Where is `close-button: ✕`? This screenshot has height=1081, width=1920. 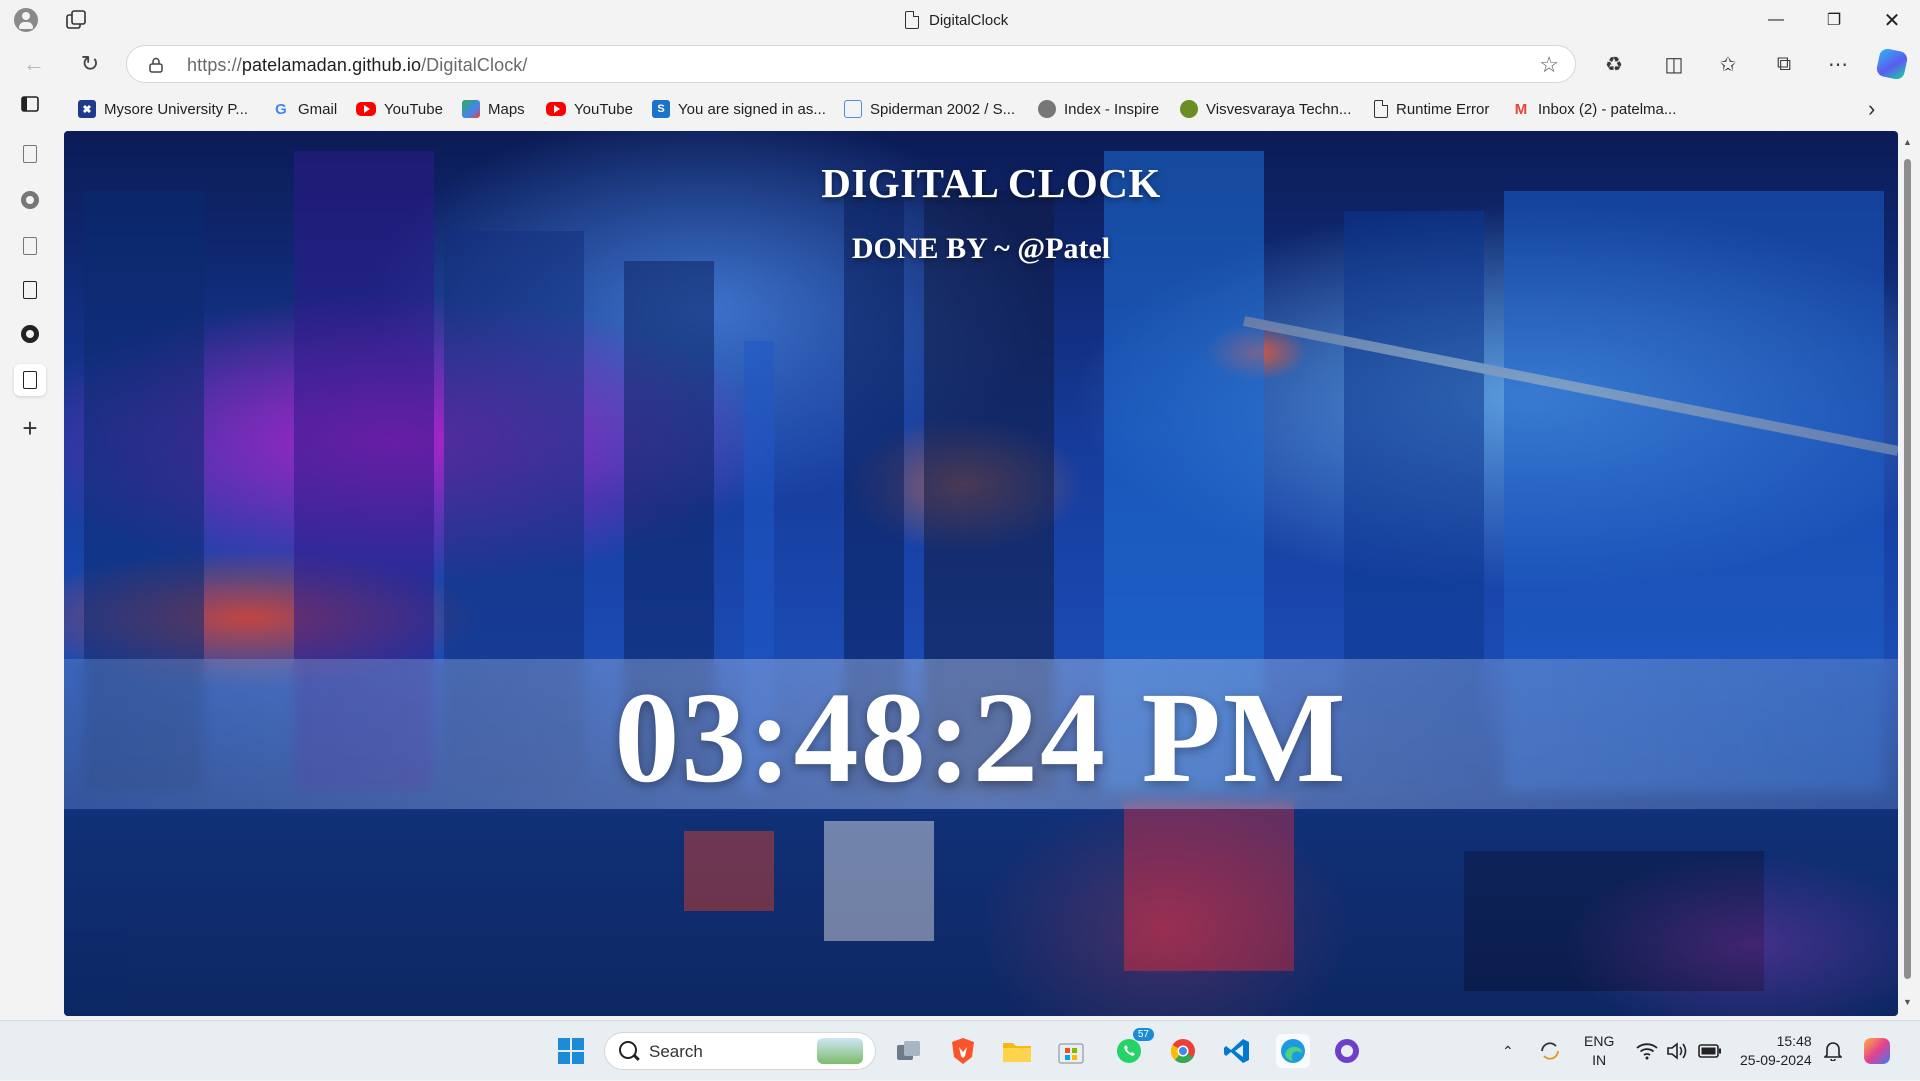 close-button: ✕ is located at coordinates (1892, 20).